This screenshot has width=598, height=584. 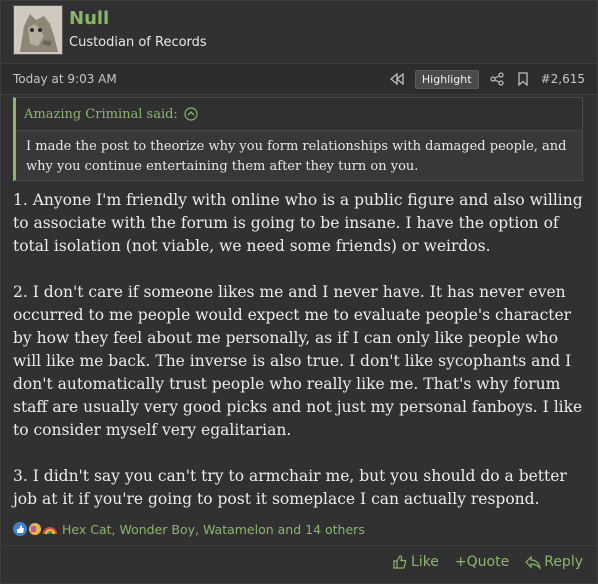 What do you see at coordinates (533, 562) in the screenshot?
I see `reply-icon` at bounding box center [533, 562].